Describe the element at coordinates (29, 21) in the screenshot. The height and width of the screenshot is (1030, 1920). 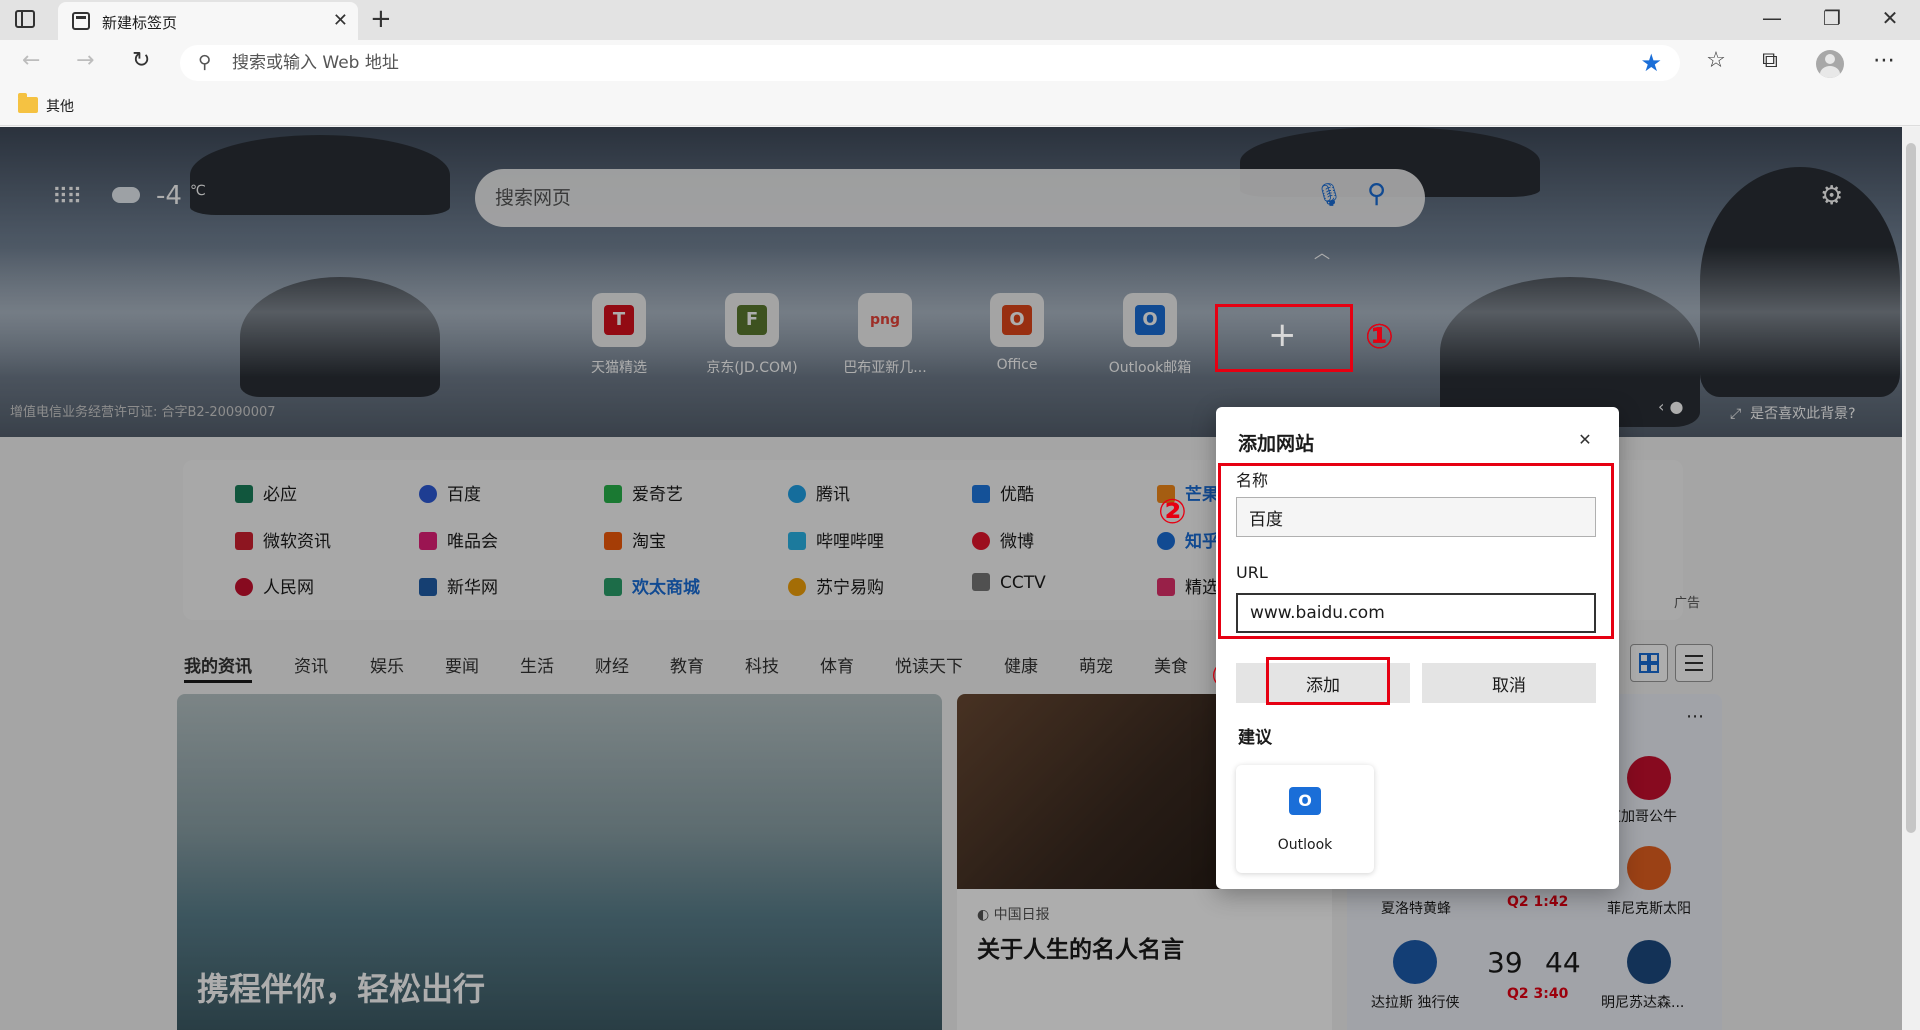
I see `tab-actions-icon` at that location.